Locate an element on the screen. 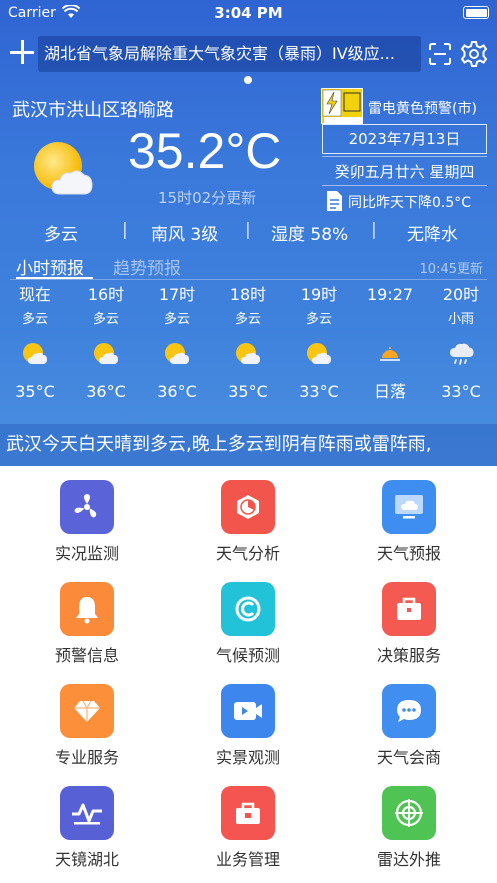  menu-item-tianjing-hubei: 天镜湖北 is located at coordinates (87, 828).